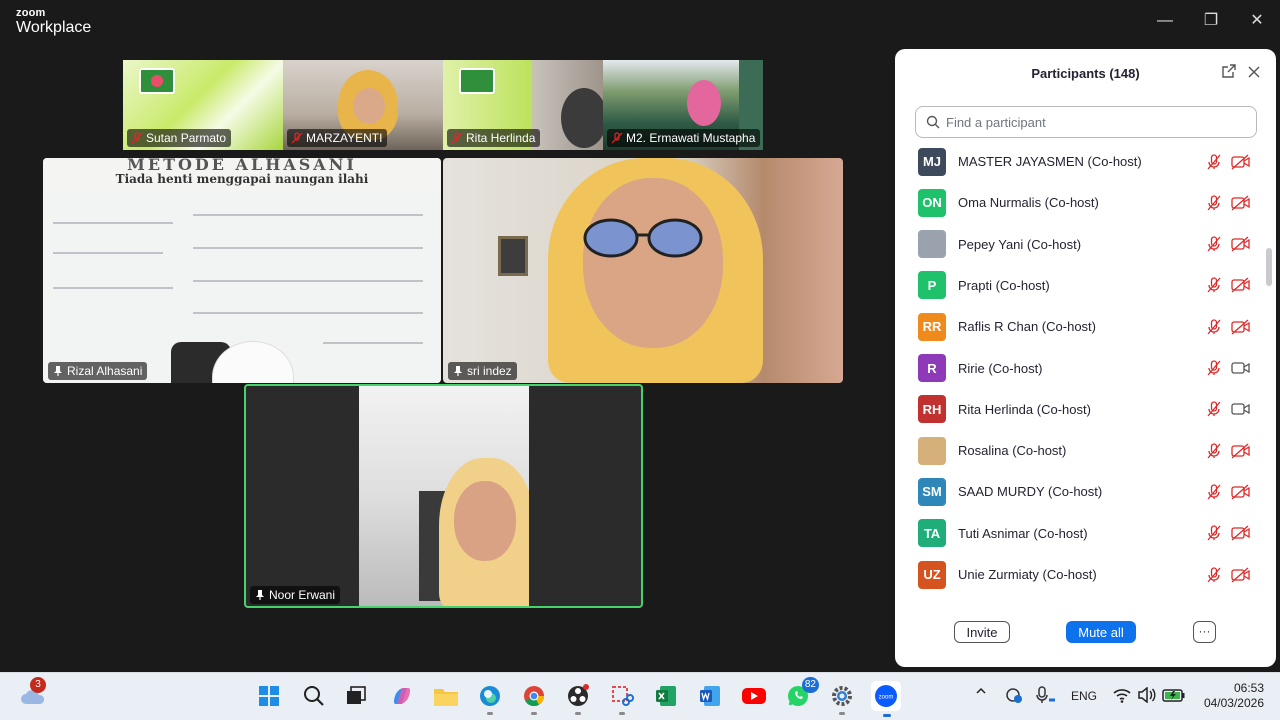 The image size is (1280, 720). I want to click on participant-row: RH Rita Herlinda (Co-host), so click(1080, 409).